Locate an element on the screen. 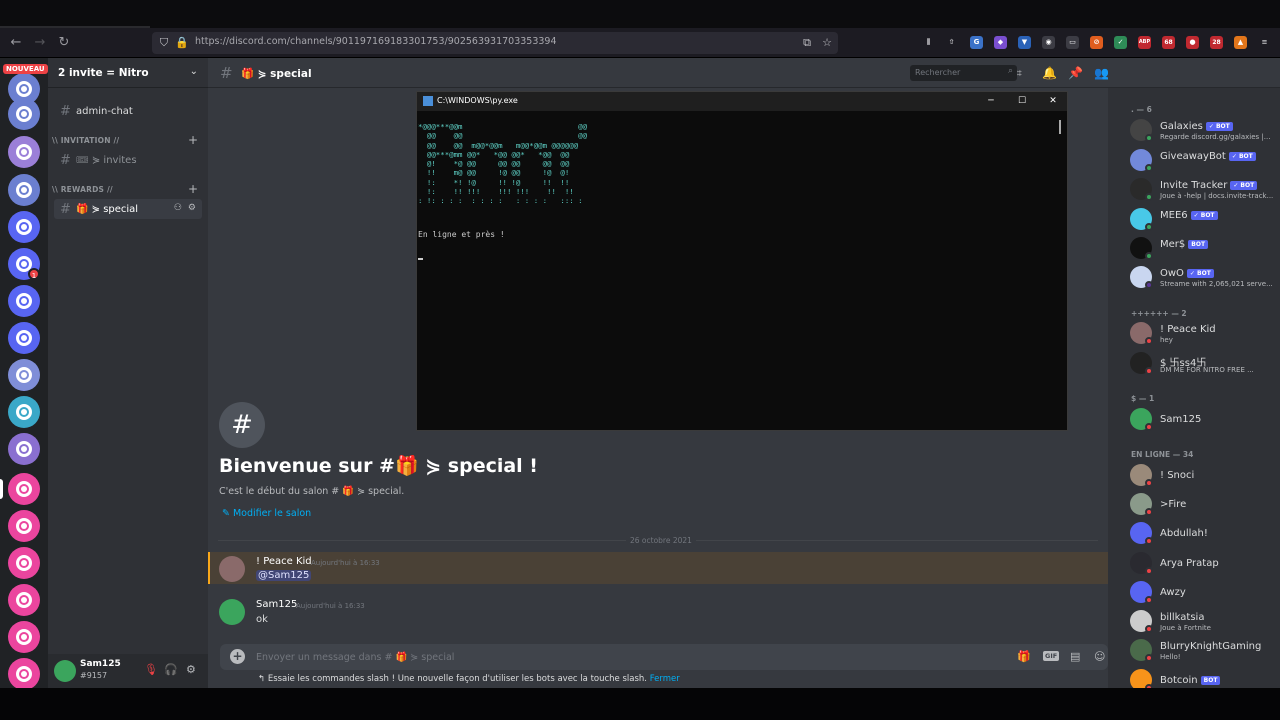 Image resolution: width=1280 pixels, height=720 pixels. chevron-down-icon: ⌄ is located at coordinates (194, 71).